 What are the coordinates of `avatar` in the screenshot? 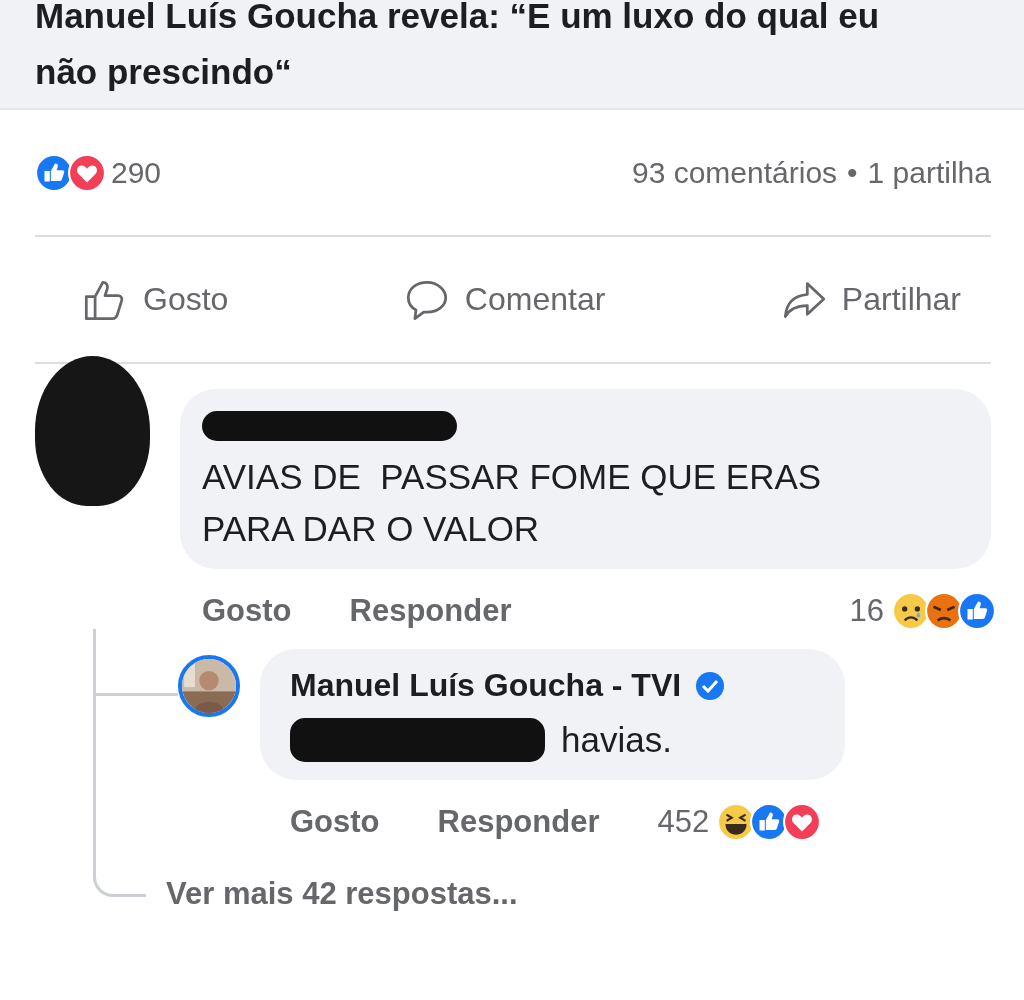 It's located at (209, 686).